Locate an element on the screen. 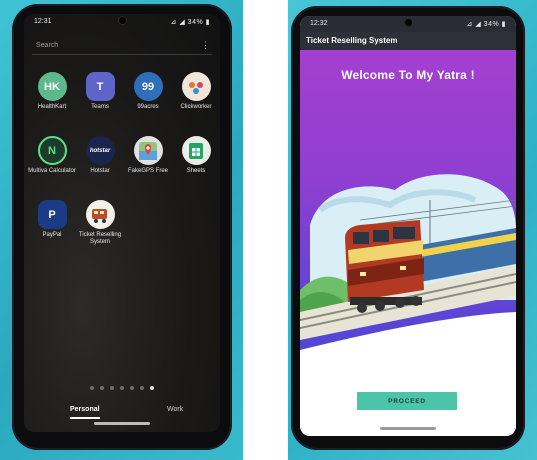 The image size is (537, 460). calculator-icon: N is located at coordinates (52, 150).